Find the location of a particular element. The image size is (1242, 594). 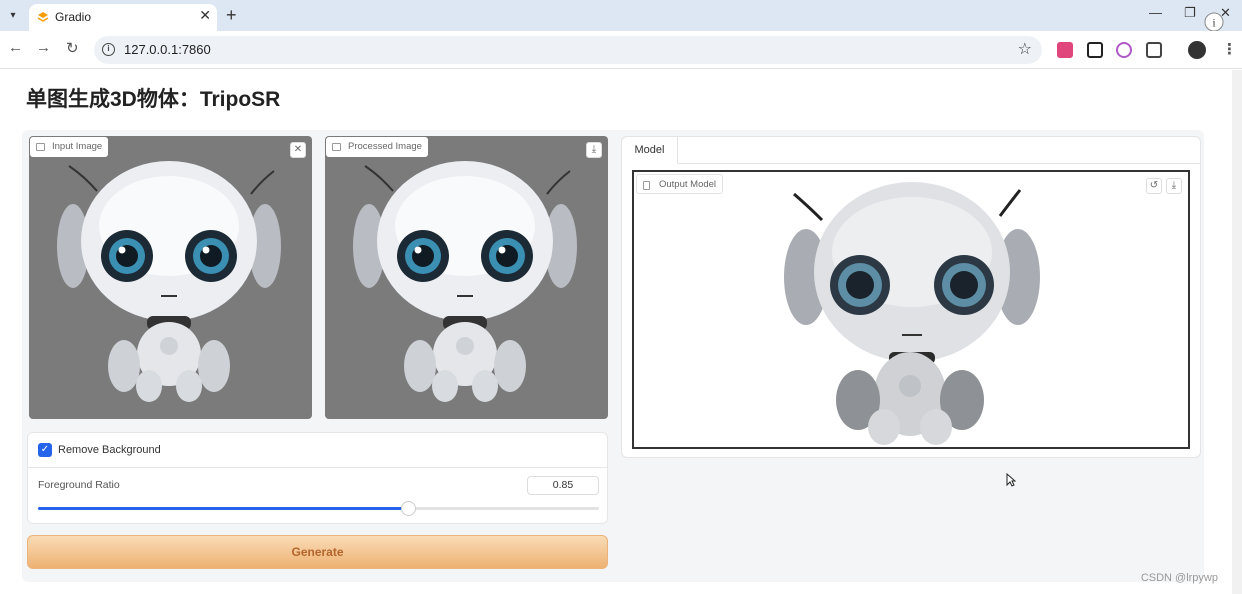

output-model-label: Output Model is located at coordinates (680, 184).